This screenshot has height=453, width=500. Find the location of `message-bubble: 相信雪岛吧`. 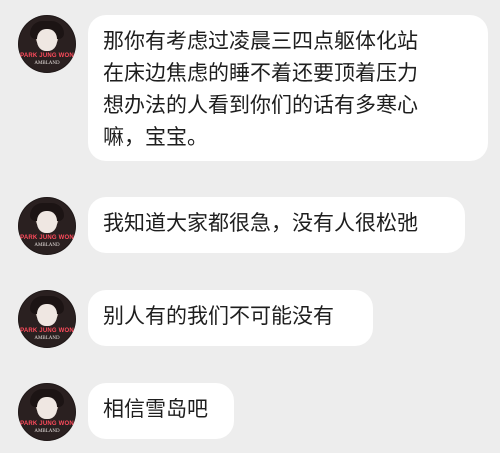

message-bubble: 相信雪岛吧 is located at coordinates (161, 411).